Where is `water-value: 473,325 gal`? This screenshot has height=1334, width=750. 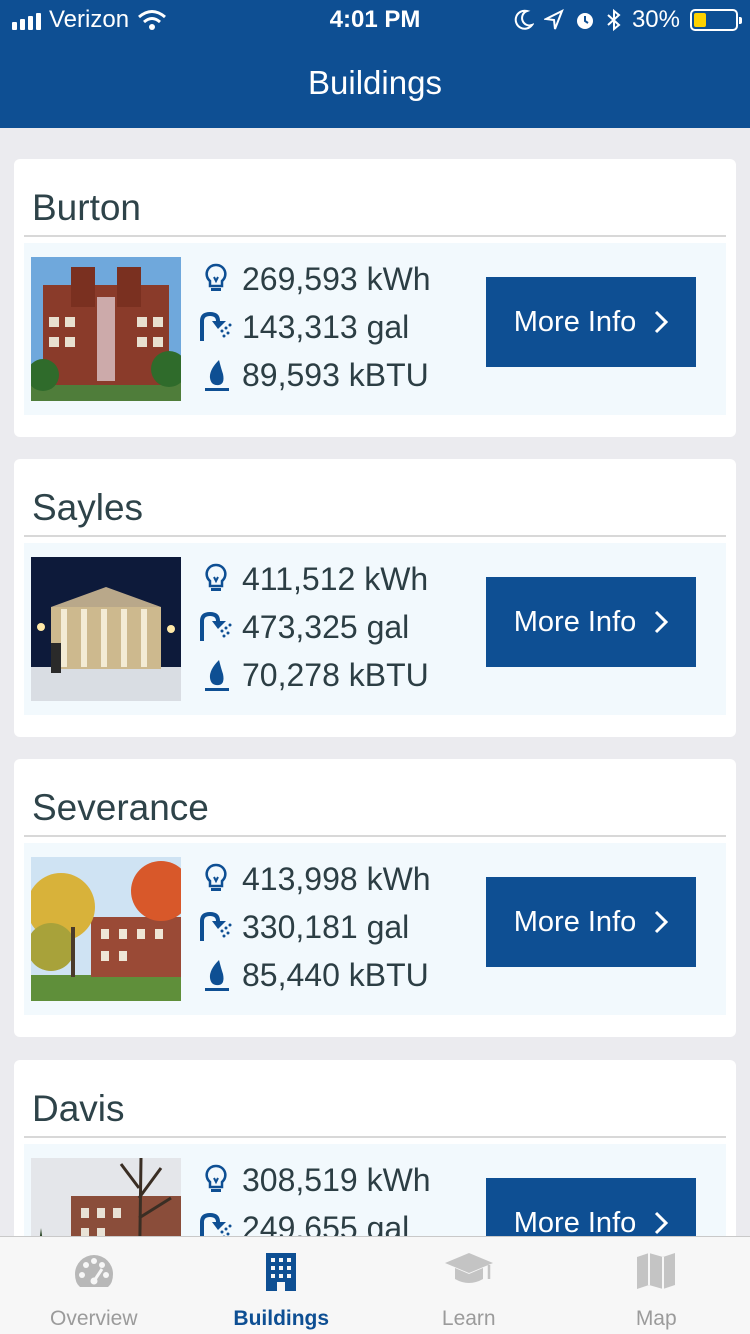 water-value: 473,325 gal is located at coordinates (326, 626).